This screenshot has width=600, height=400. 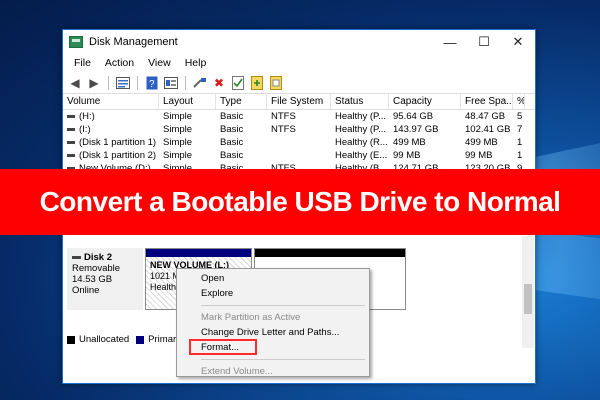 What do you see at coordinates (94, 83) in the screenshot?
I see `forward-arrow-icon: ▶` at bounding box center [94, 83].